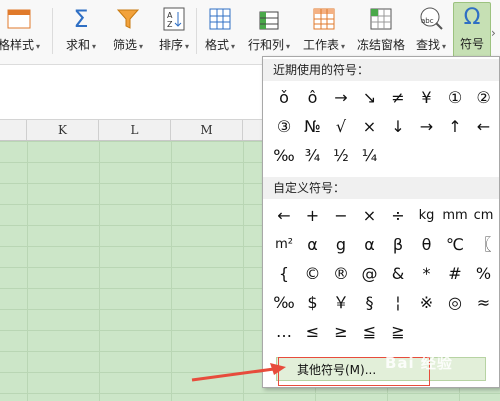  What do you see at coordinates (471, 44) in the screenshot?
I see `symbol-label: 符号` at bounding box center [471, 44].